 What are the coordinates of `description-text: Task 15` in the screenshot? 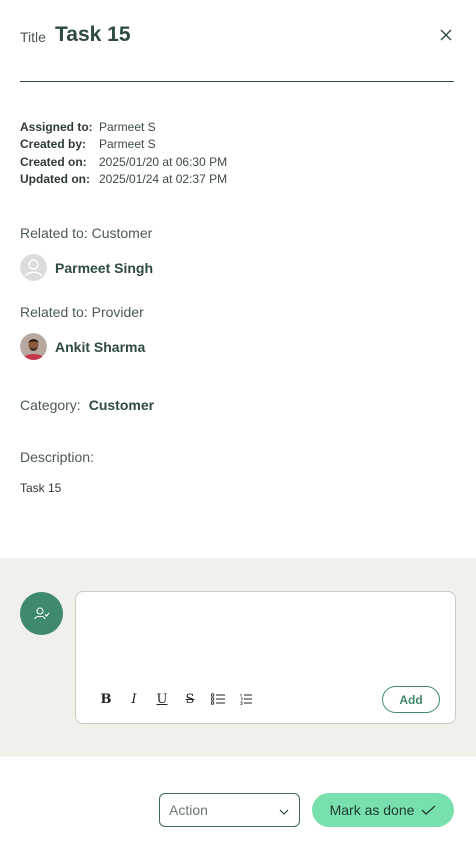 It's located at (41, 488).